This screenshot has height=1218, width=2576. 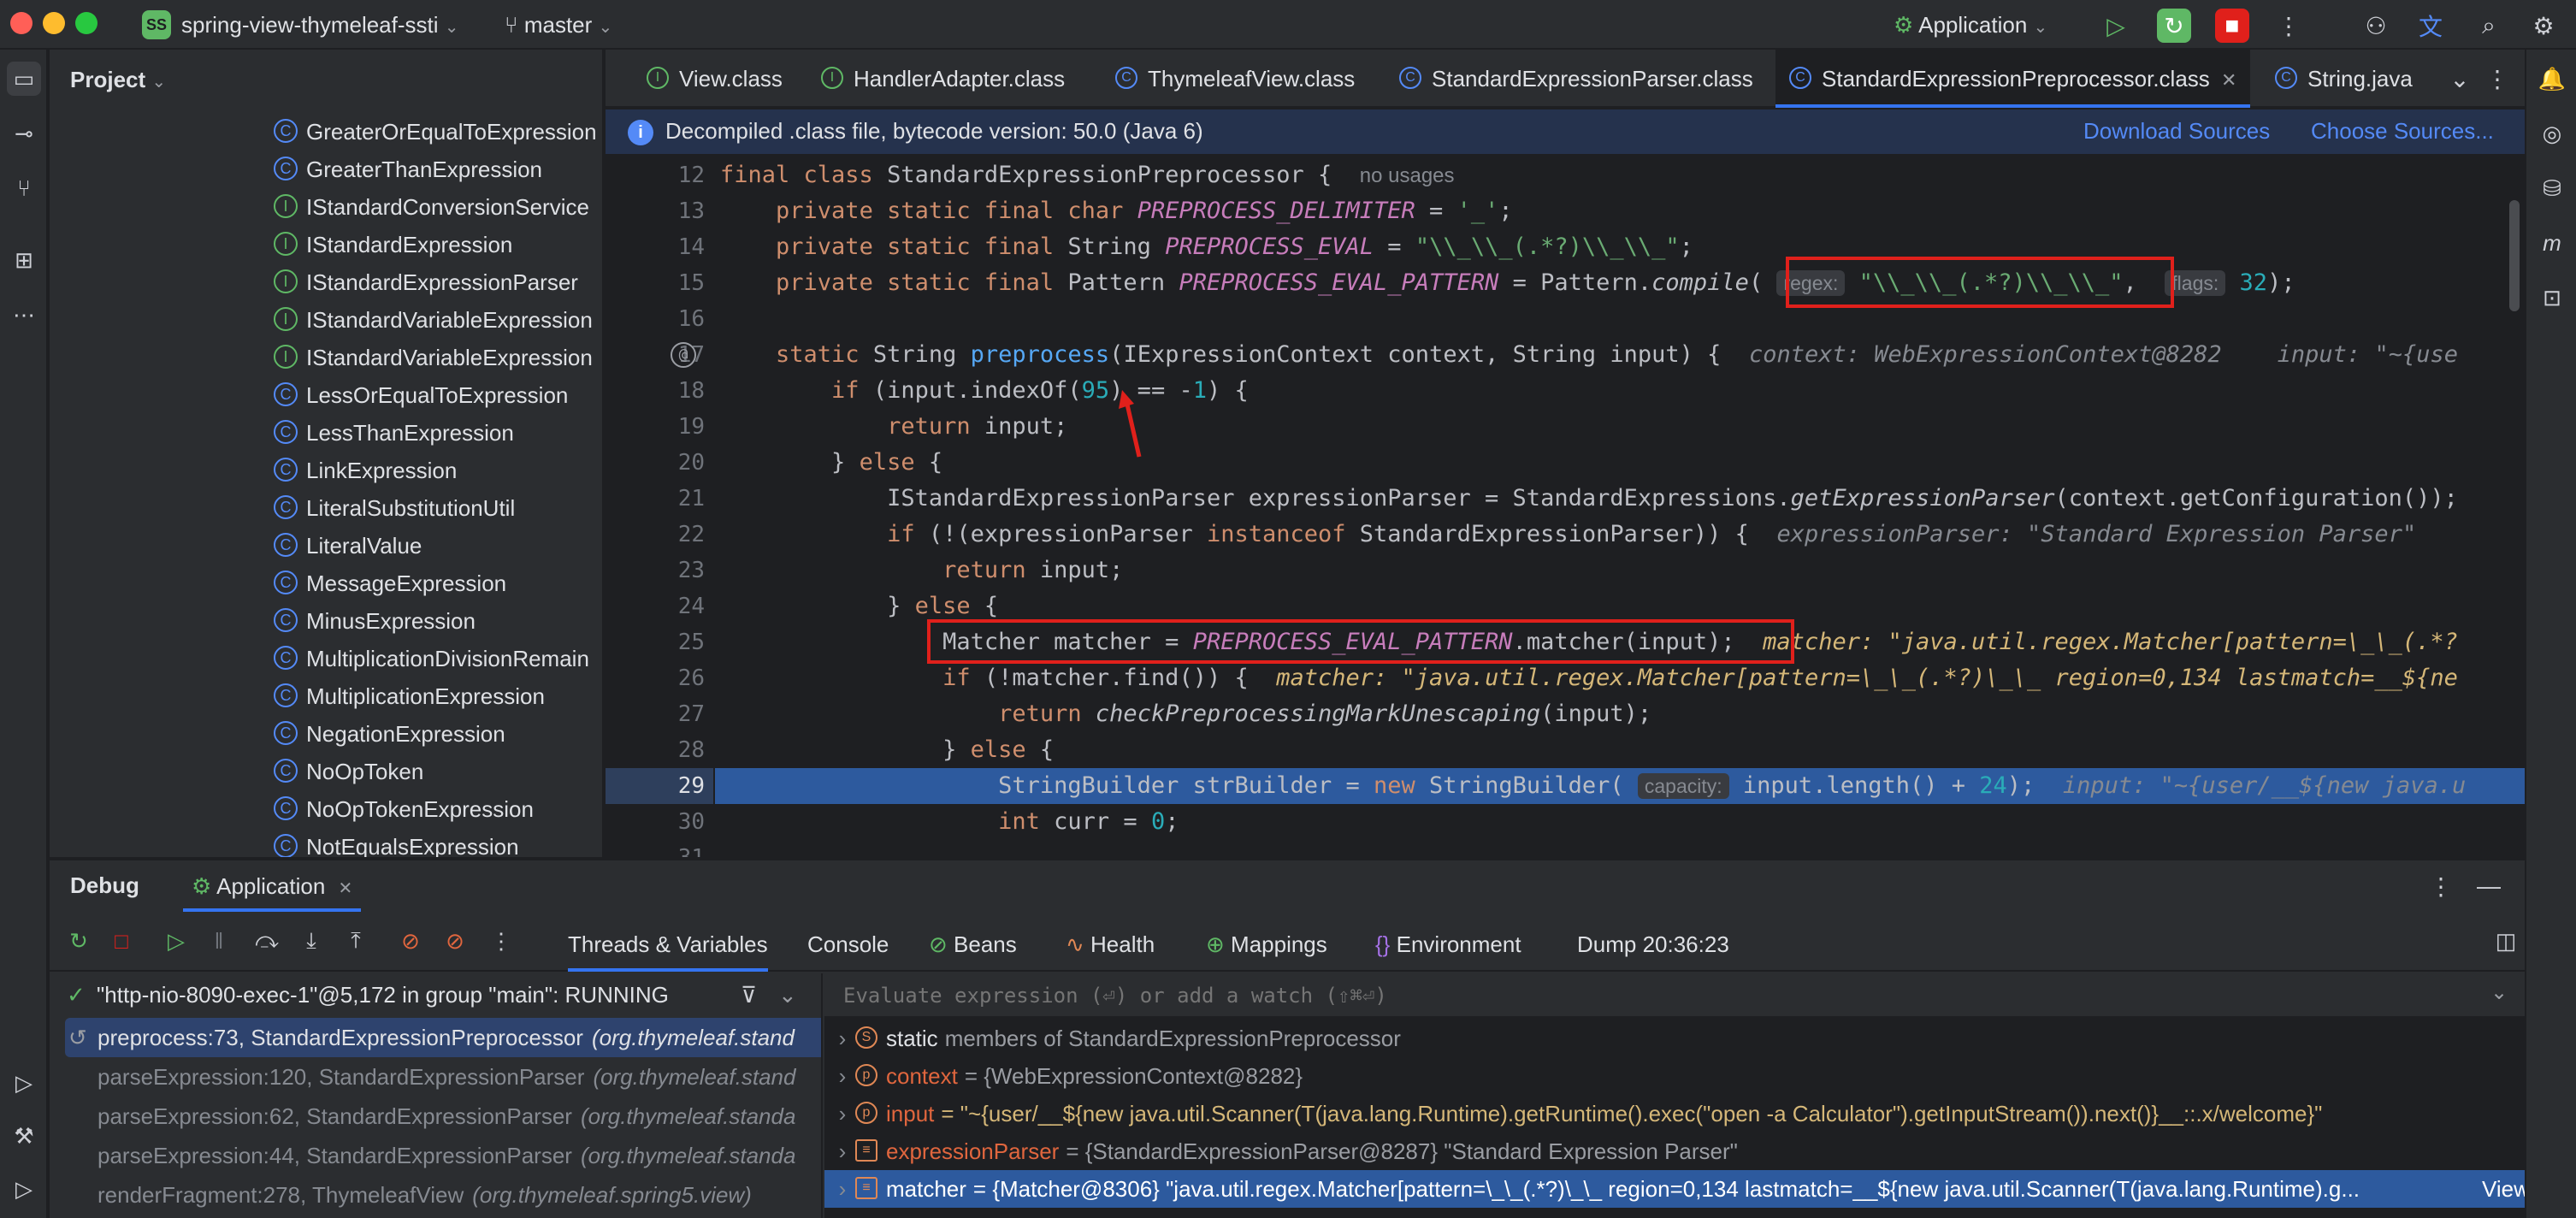 What do you see at coordinates (655, 283) in the screenshot?
I see `line-number: 15` at bounding box center [655, 283].